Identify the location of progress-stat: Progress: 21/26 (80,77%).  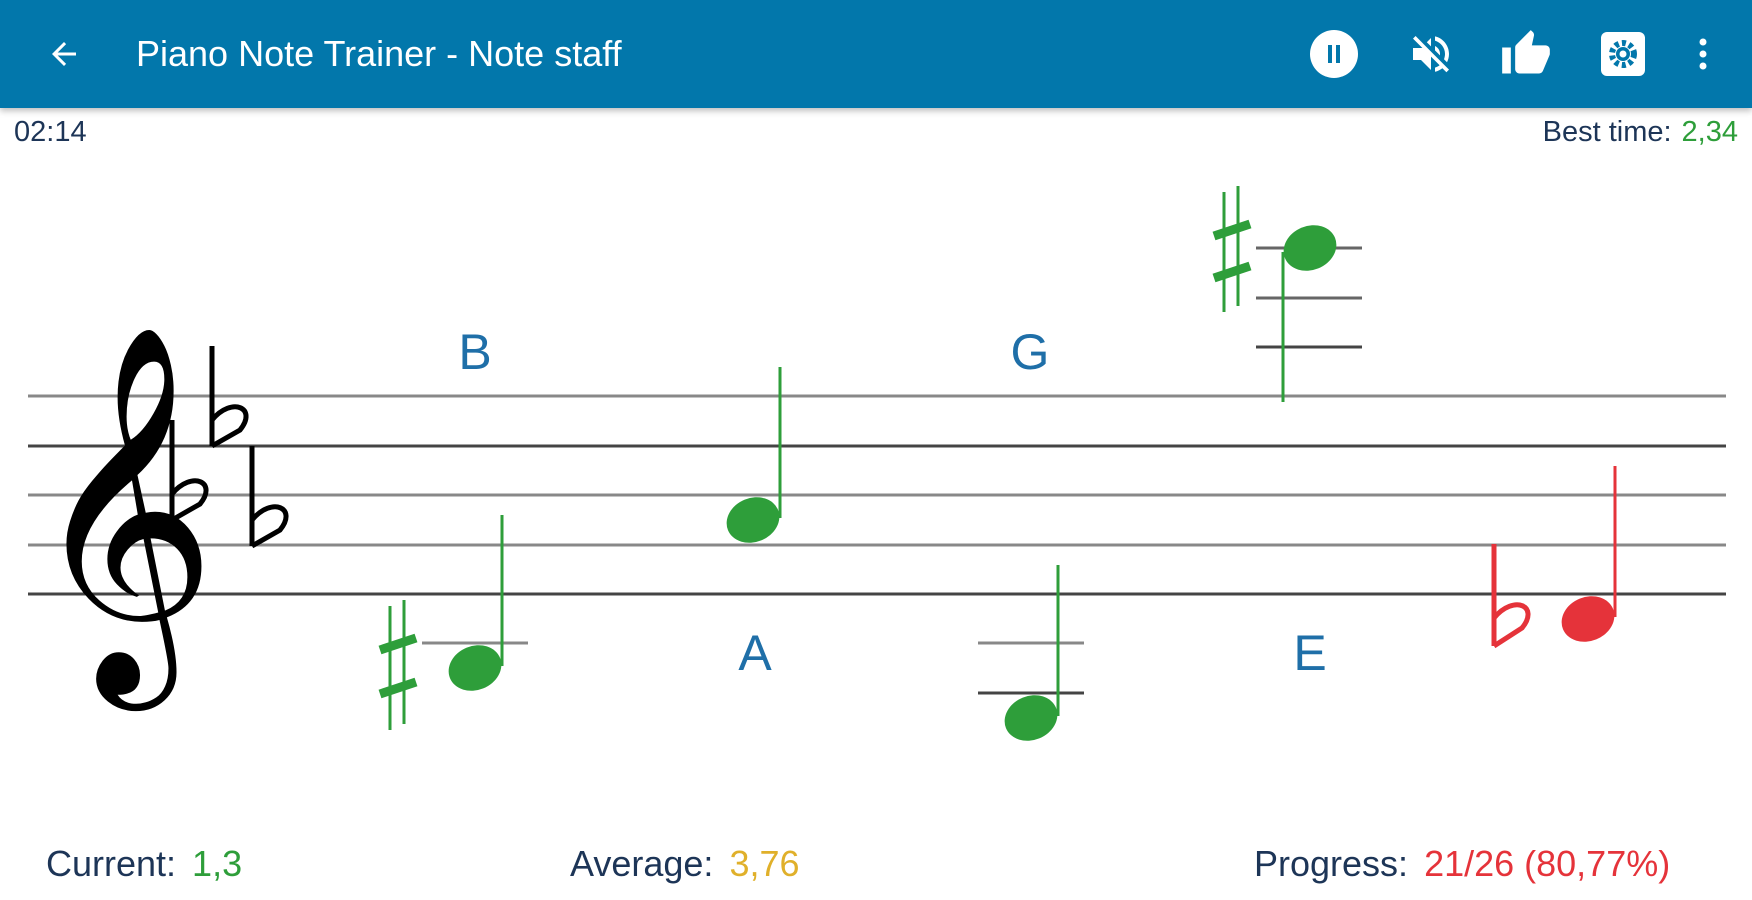
(1462, 864).